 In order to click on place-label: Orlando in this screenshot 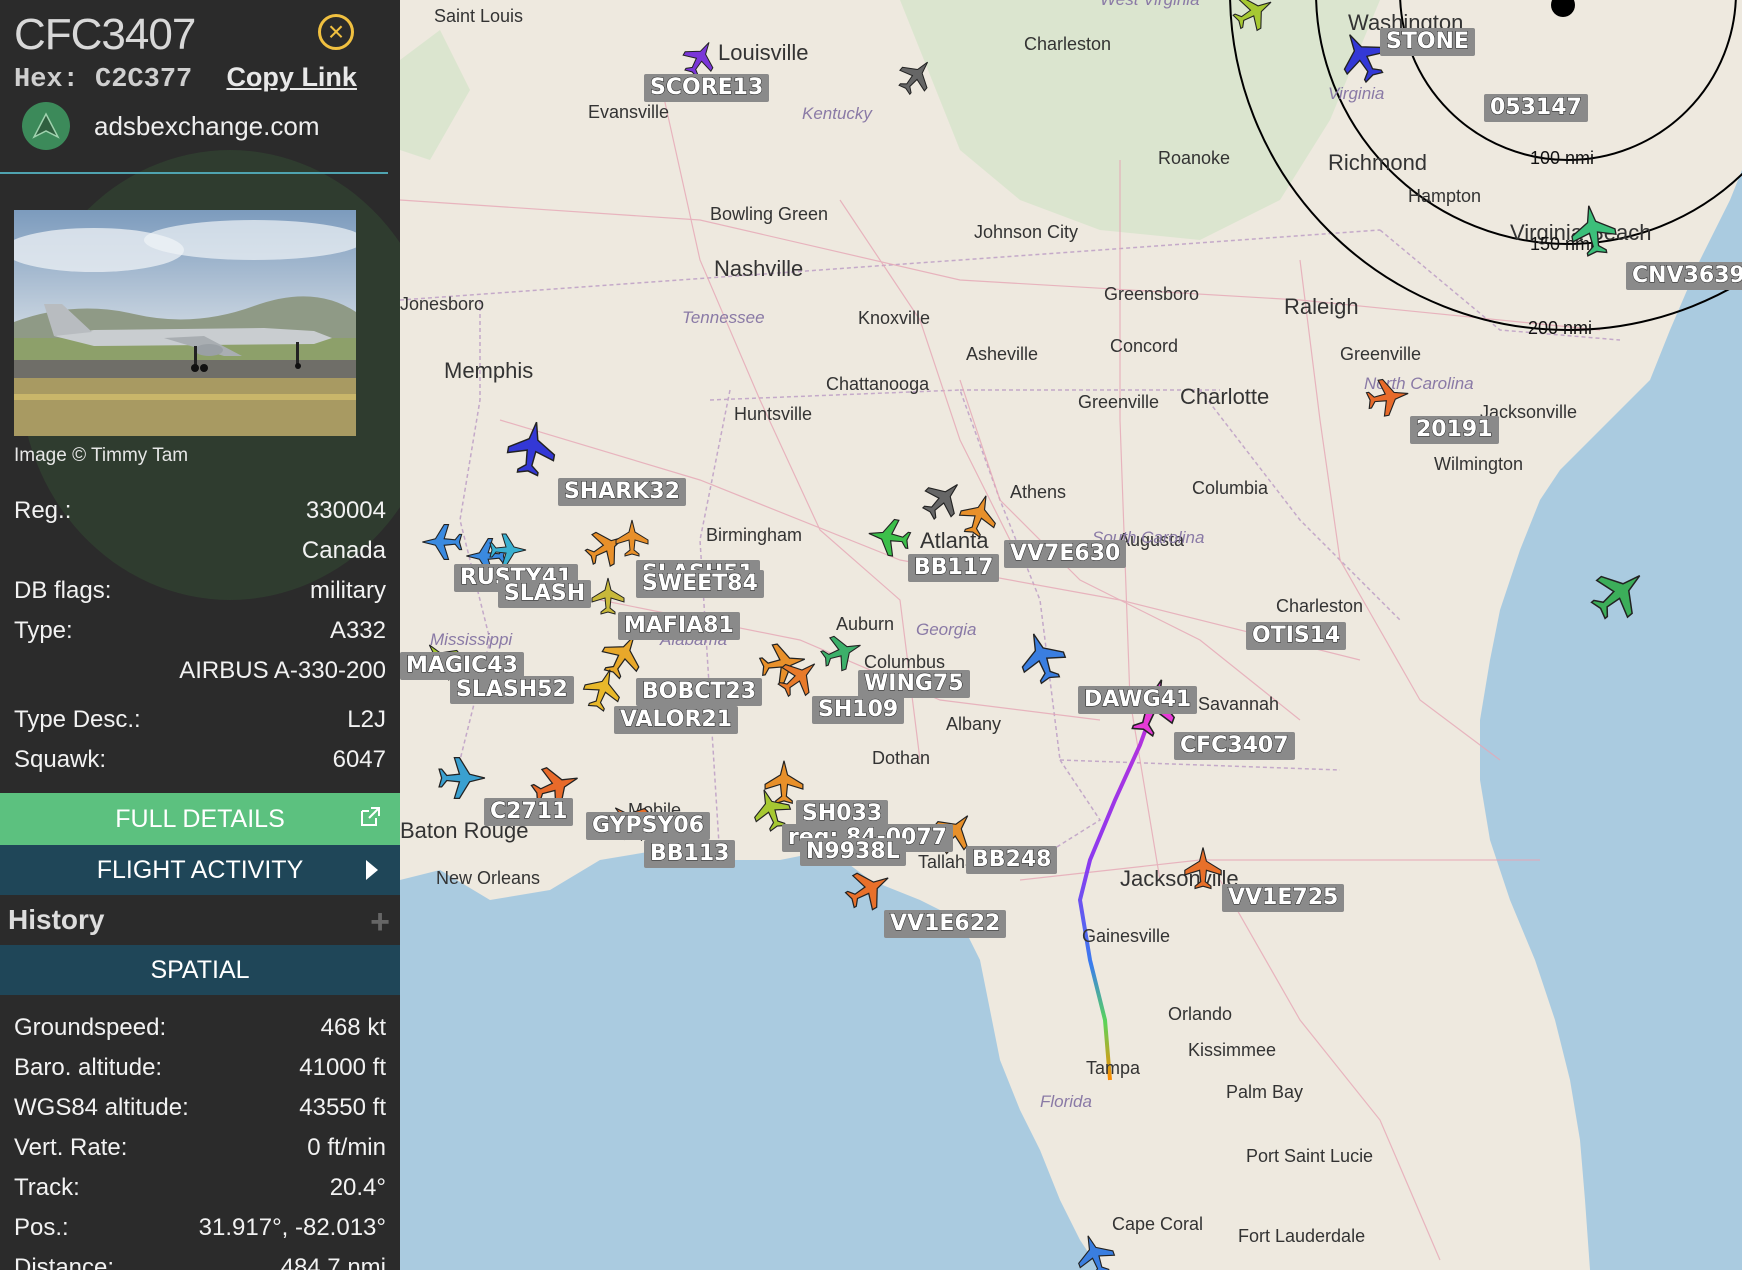, I will do `click(1200, 1014)`.